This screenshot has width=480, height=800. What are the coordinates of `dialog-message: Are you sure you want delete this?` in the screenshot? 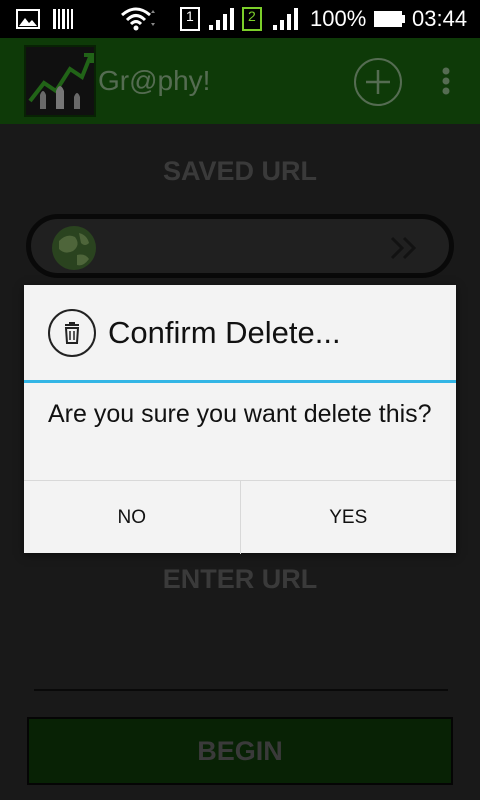 It's located at (240, 414).